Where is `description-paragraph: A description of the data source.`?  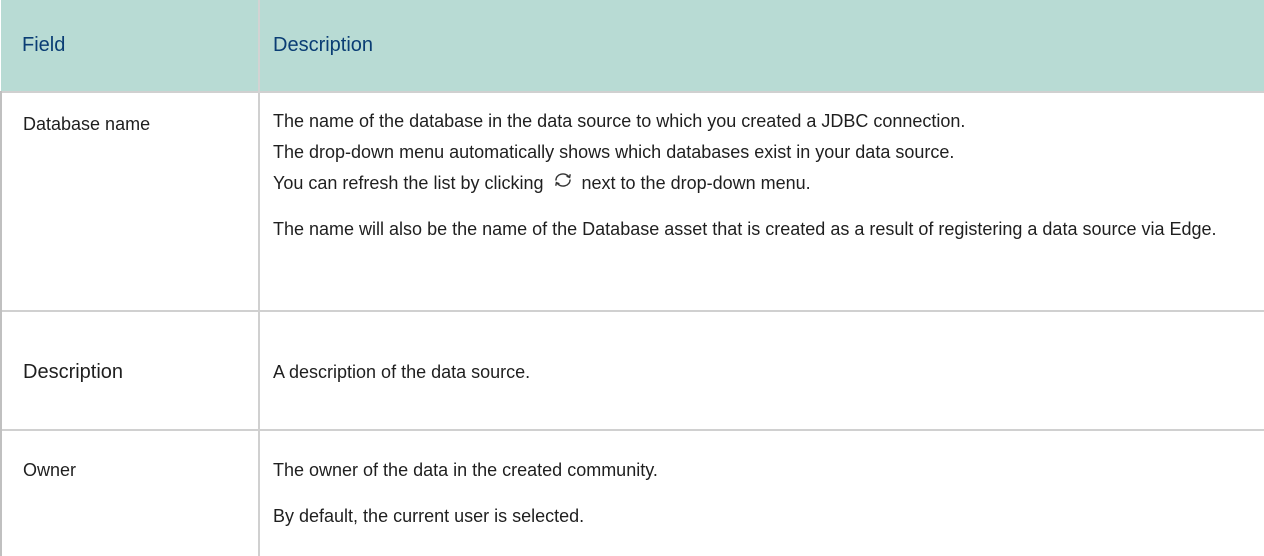
description-paragraph: A description of the data source. is located at coordinates (402, 372).